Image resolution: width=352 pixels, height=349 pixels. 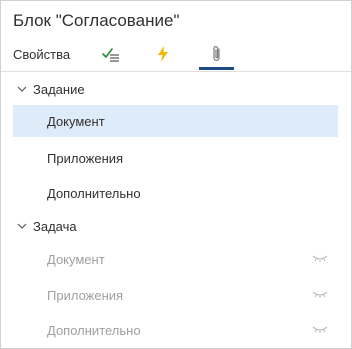 I want to click on tab-bar: Свойства, so click(x=176, y=55).